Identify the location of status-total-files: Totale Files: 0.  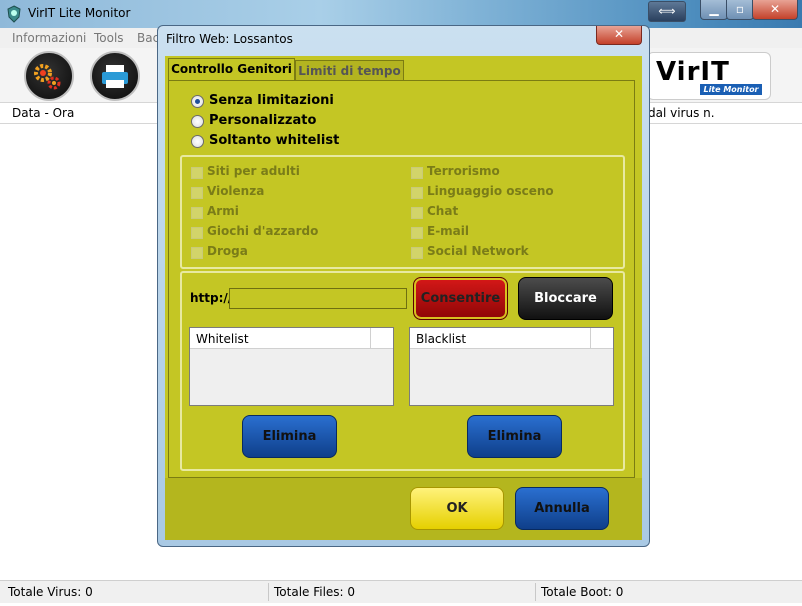
(315, 592).